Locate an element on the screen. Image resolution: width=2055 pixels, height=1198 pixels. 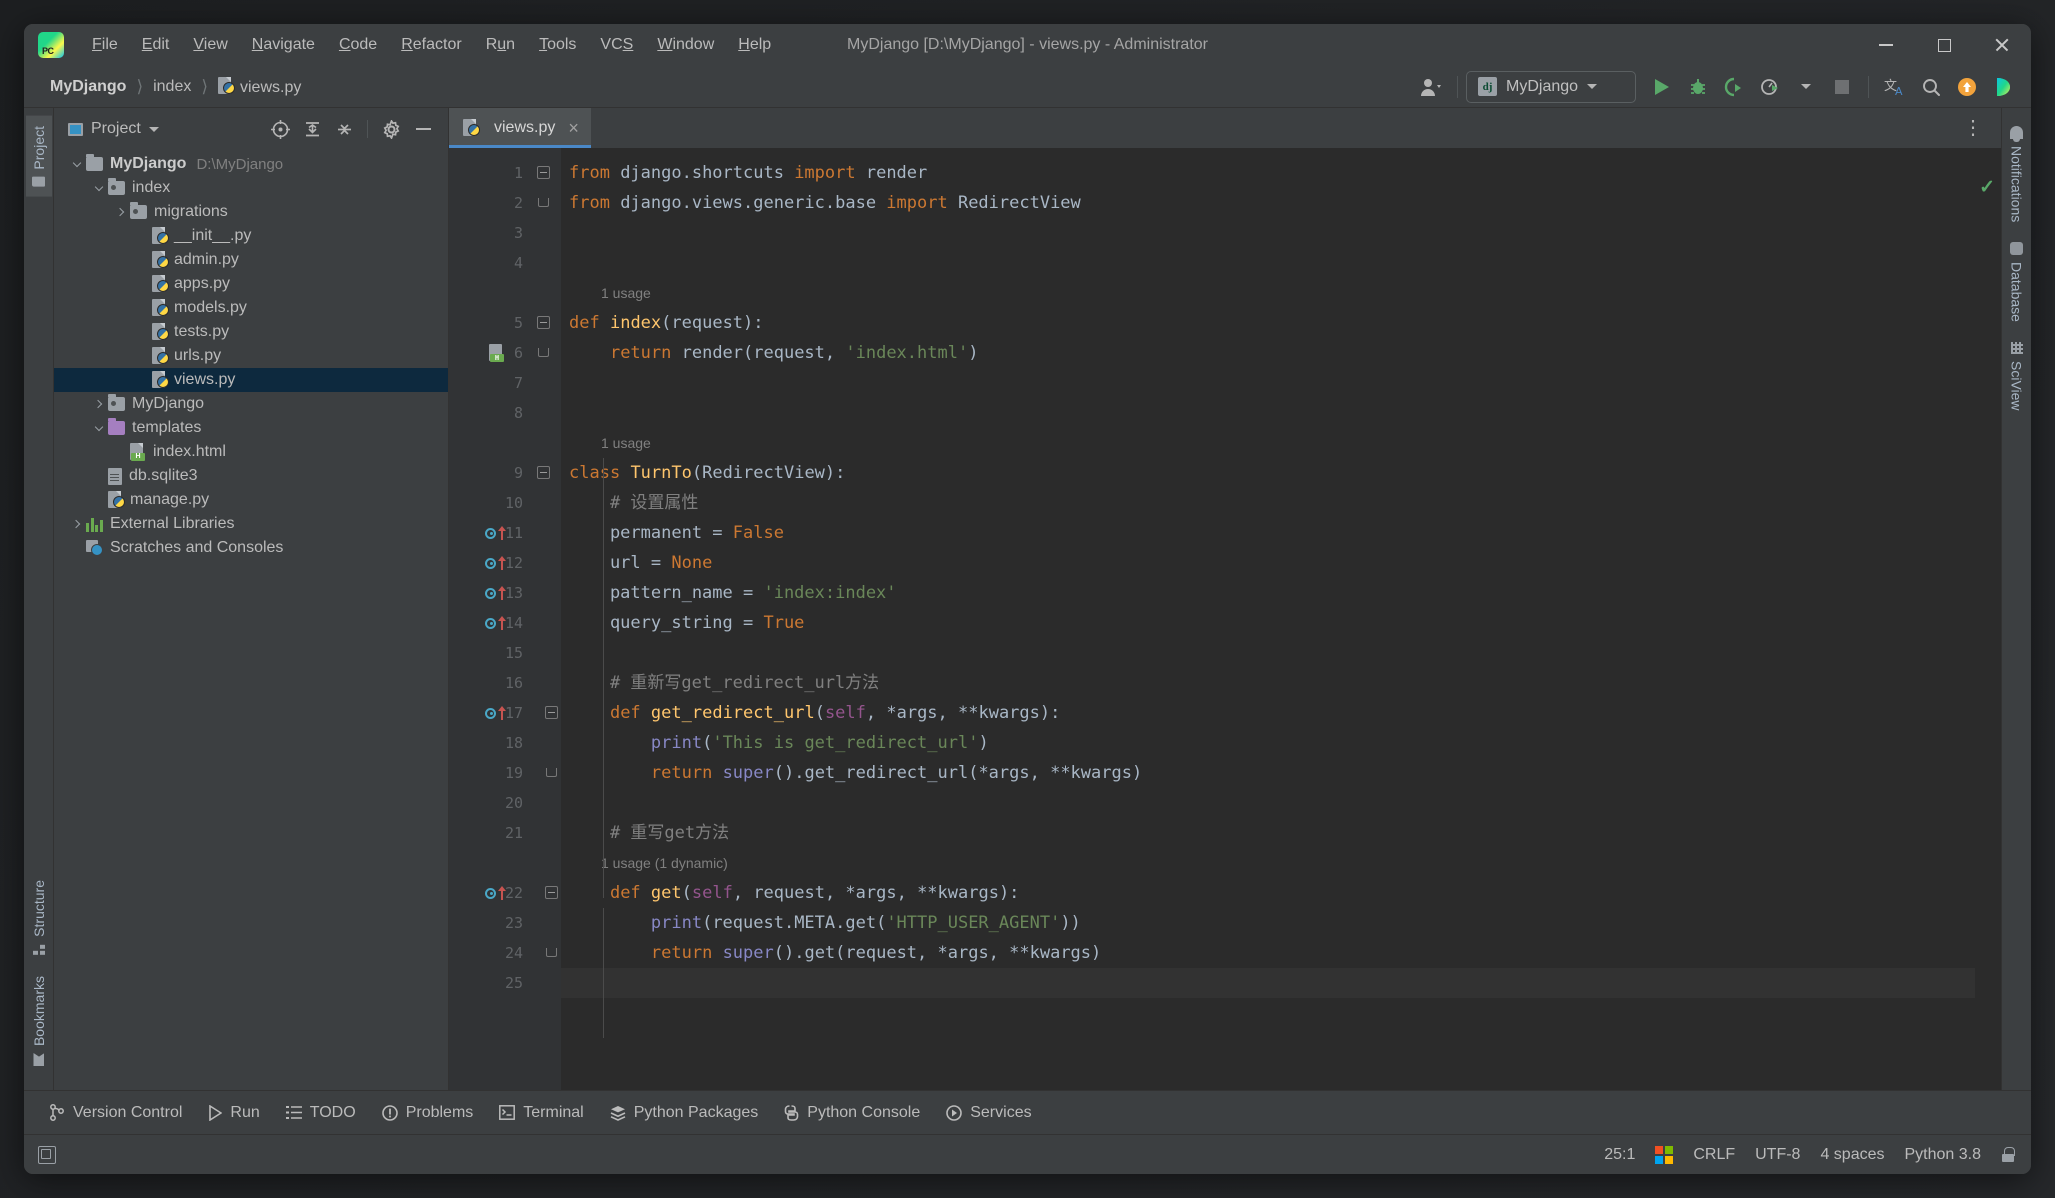
menu-item-view: View is located at coordinates (210, 45).